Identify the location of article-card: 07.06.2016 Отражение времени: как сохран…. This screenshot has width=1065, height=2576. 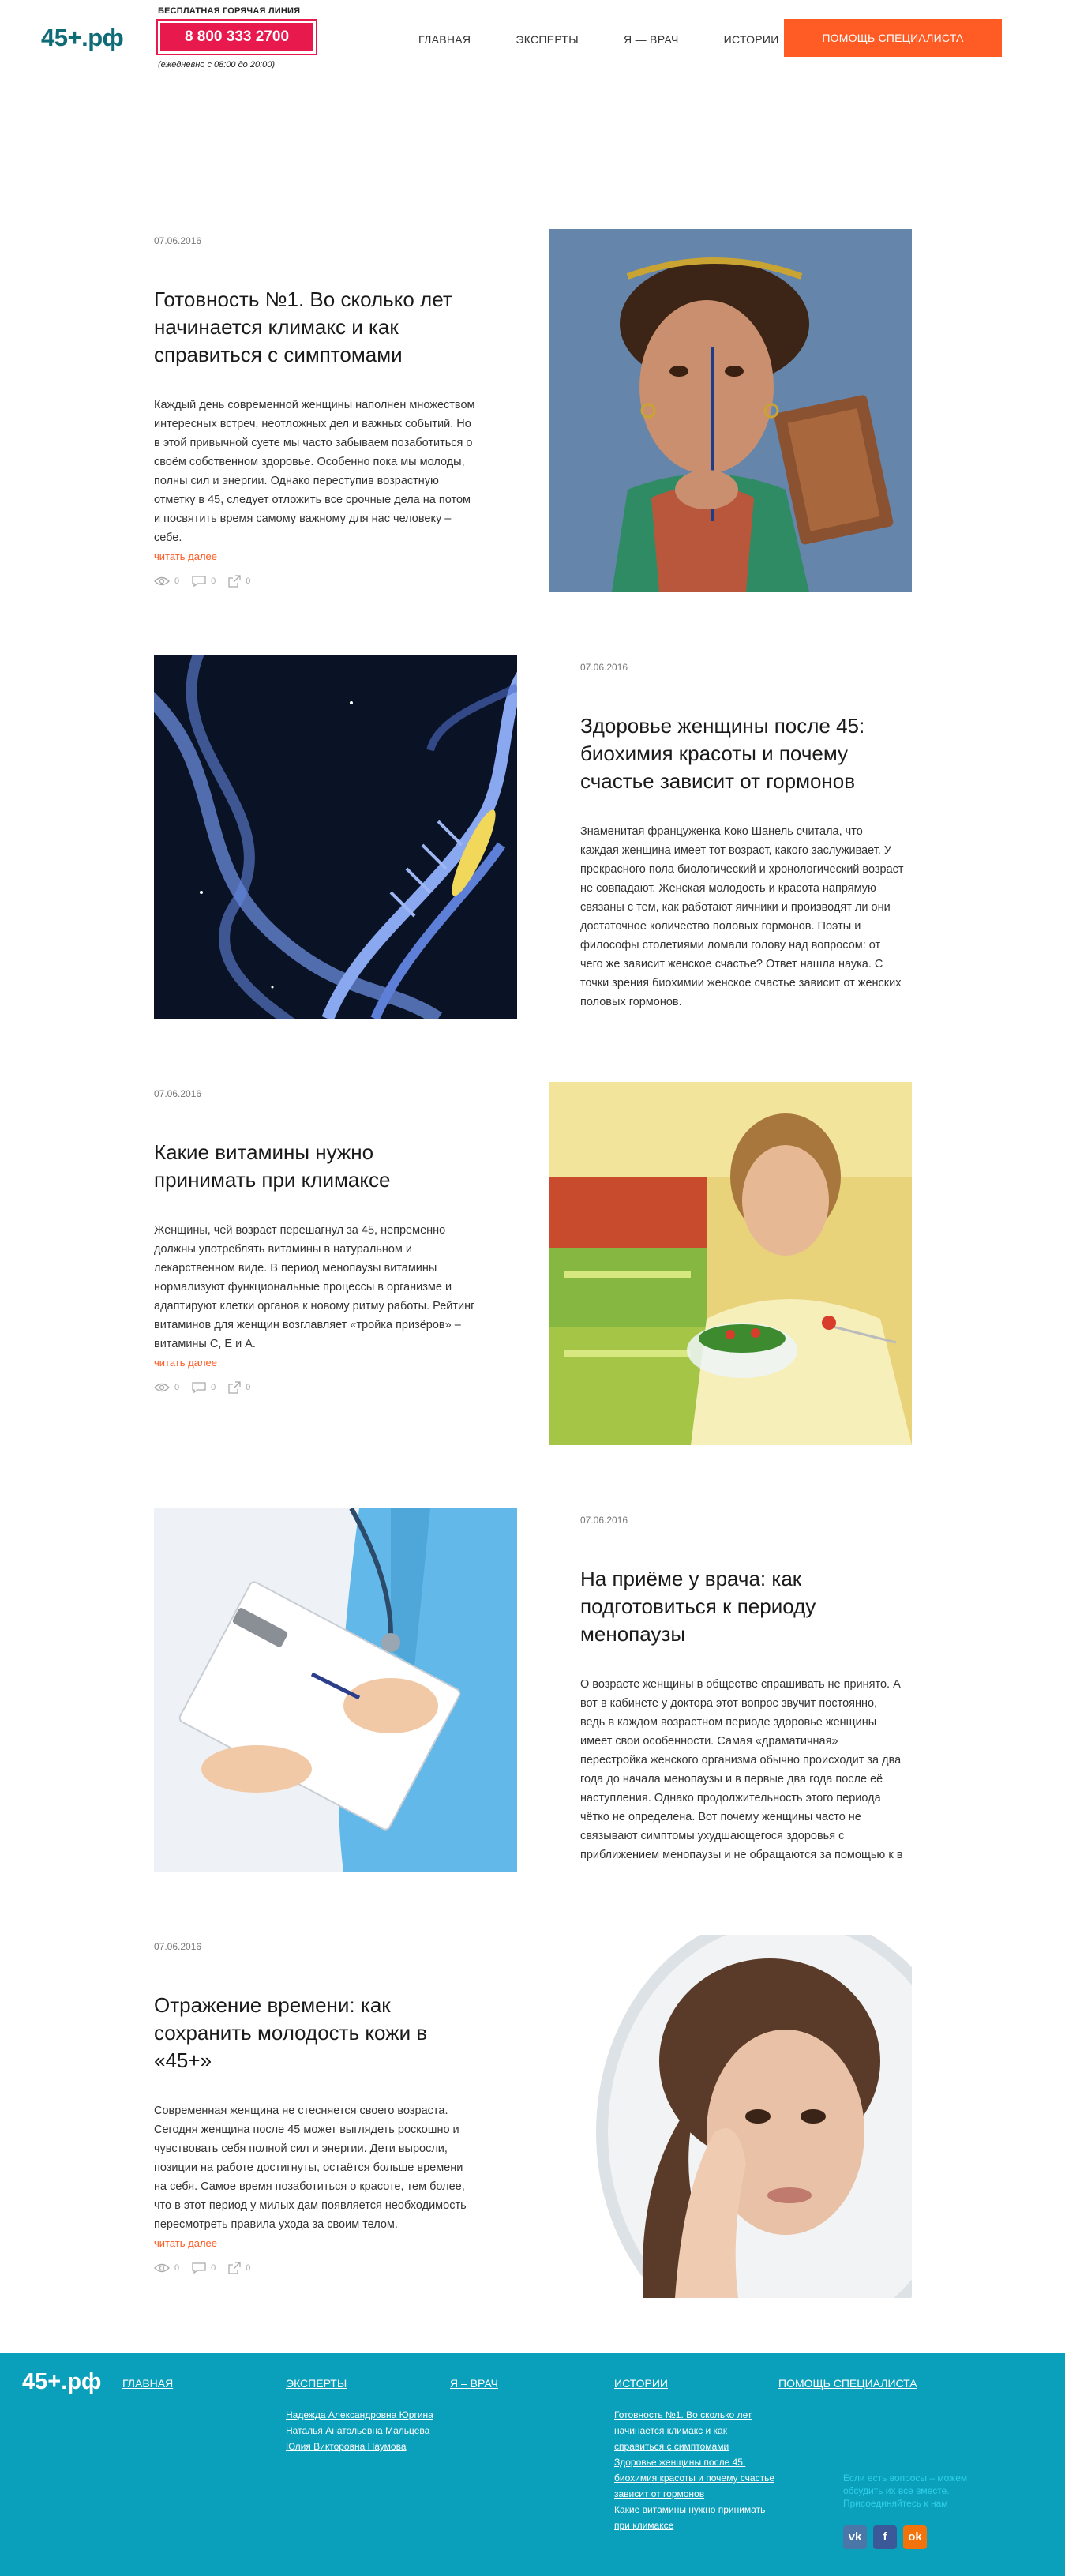
(533, 2116).